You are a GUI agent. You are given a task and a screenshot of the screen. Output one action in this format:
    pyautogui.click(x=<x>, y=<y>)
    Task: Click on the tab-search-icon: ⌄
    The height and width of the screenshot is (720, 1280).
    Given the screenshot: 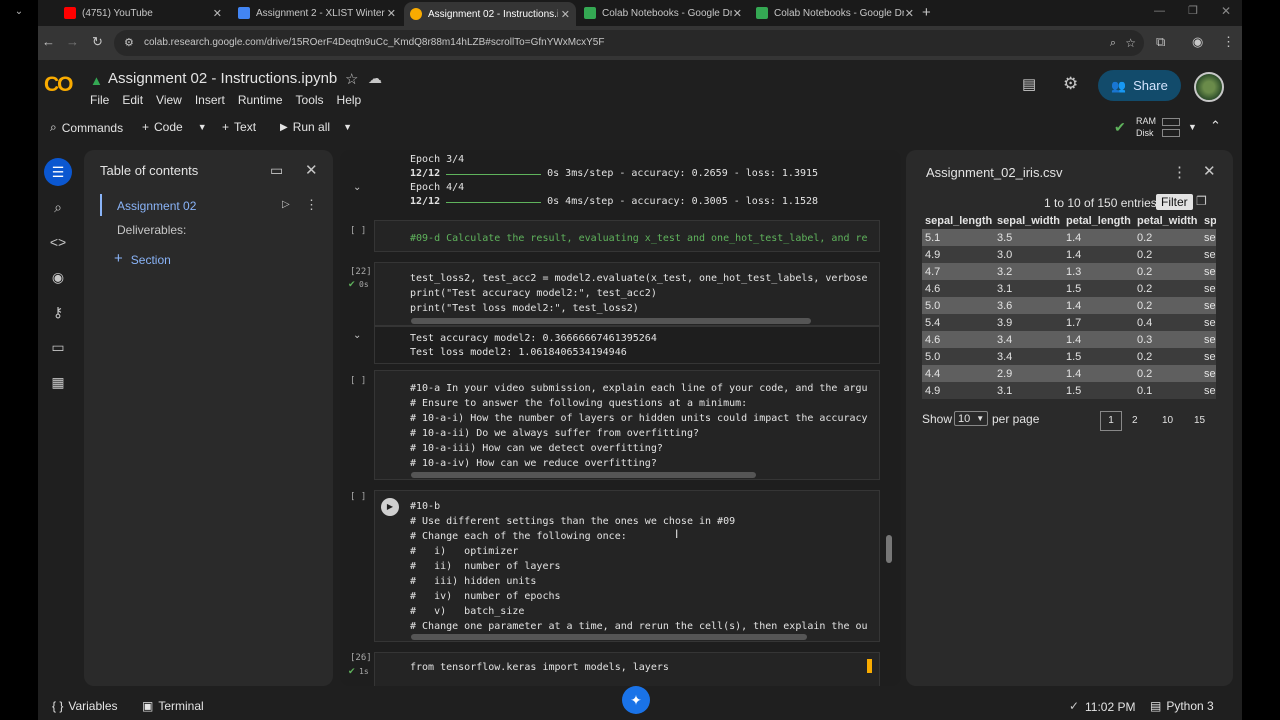 What is the action you would take?
    pyautogui.click(x=19, y=13)
    